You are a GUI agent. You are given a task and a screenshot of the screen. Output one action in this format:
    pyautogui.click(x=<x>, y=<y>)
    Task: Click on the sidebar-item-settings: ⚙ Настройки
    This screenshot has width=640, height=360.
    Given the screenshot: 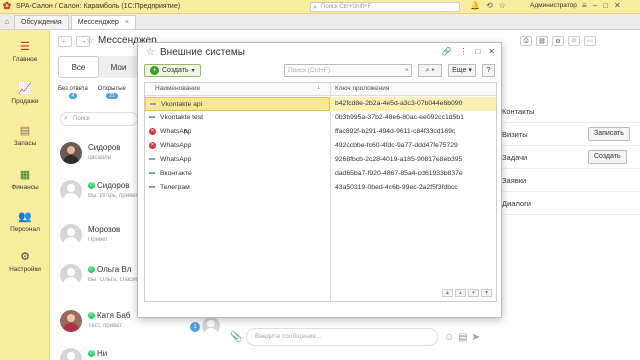 What is the action you would take?
    pyautogui.click(x=25, y=261)
    